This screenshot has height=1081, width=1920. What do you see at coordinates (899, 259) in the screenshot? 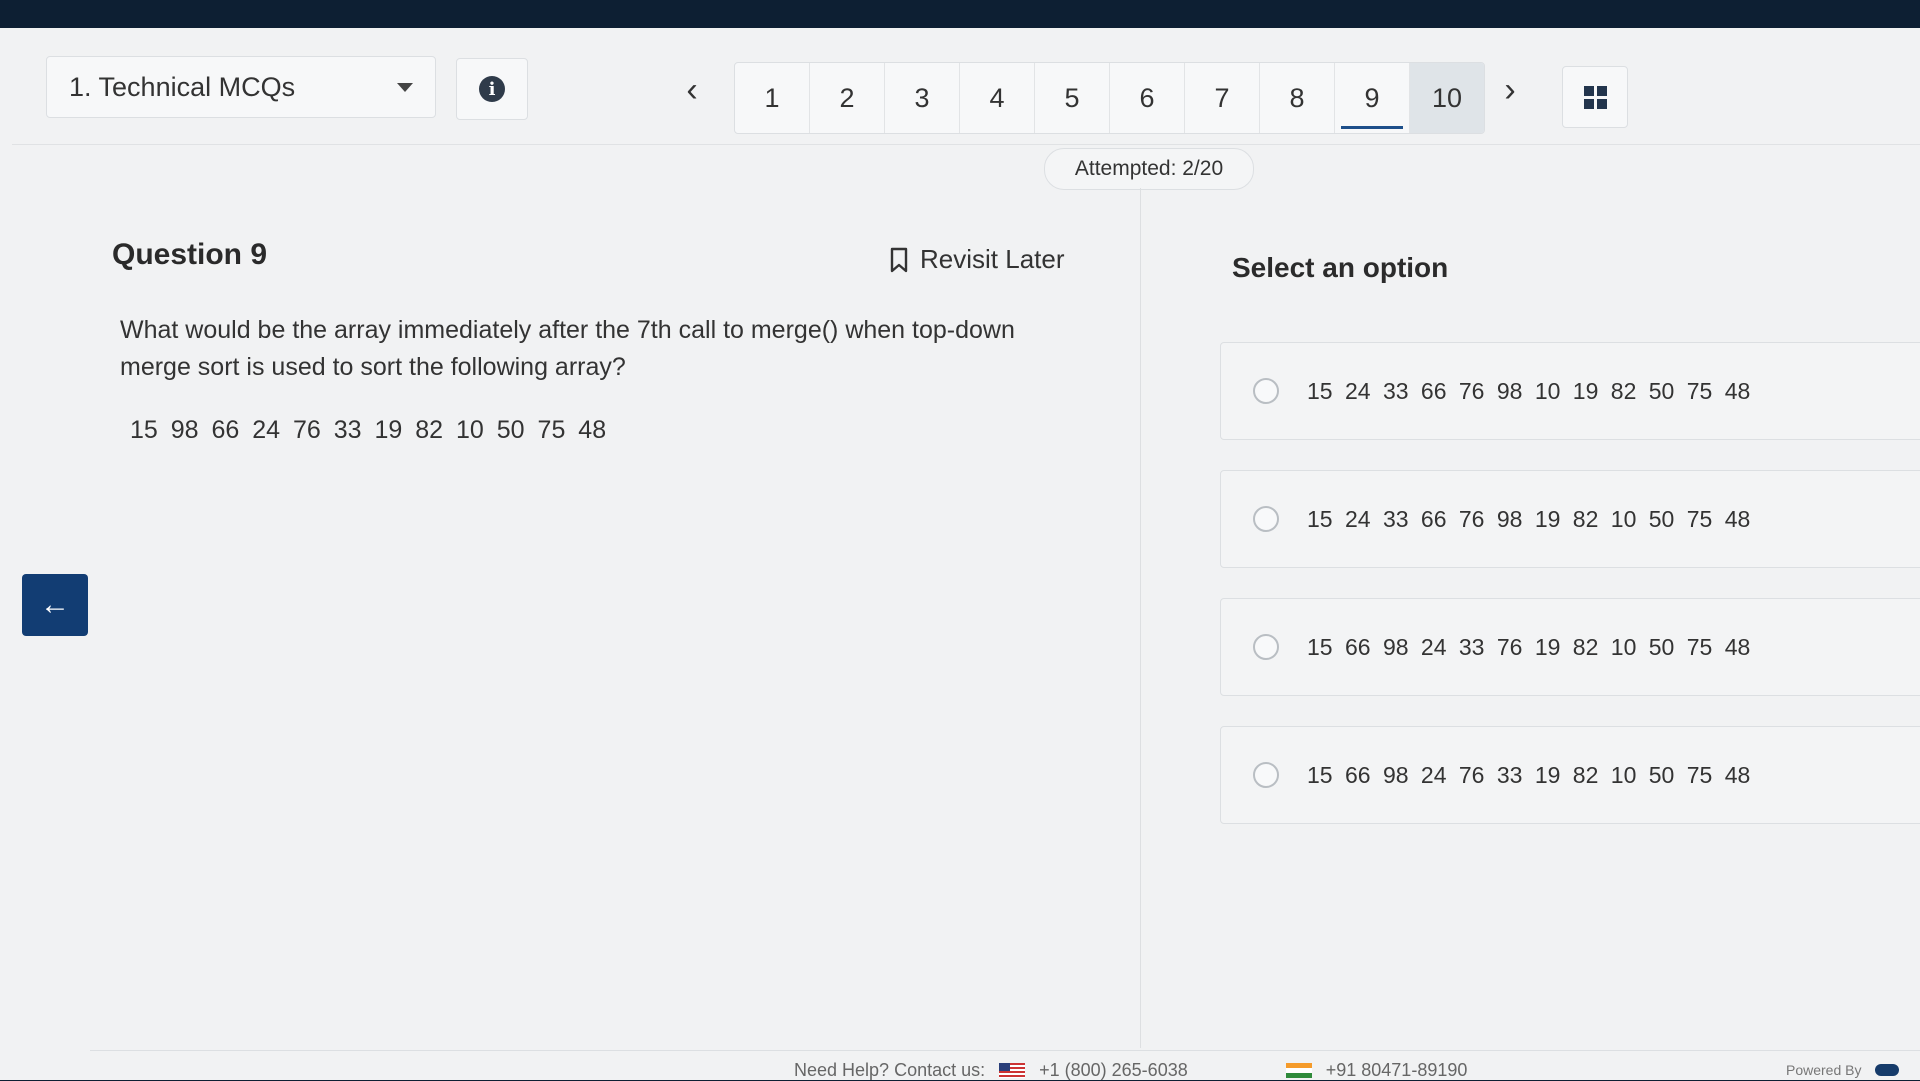
I see `bookmark-icon` at bounding box center [899, 259].